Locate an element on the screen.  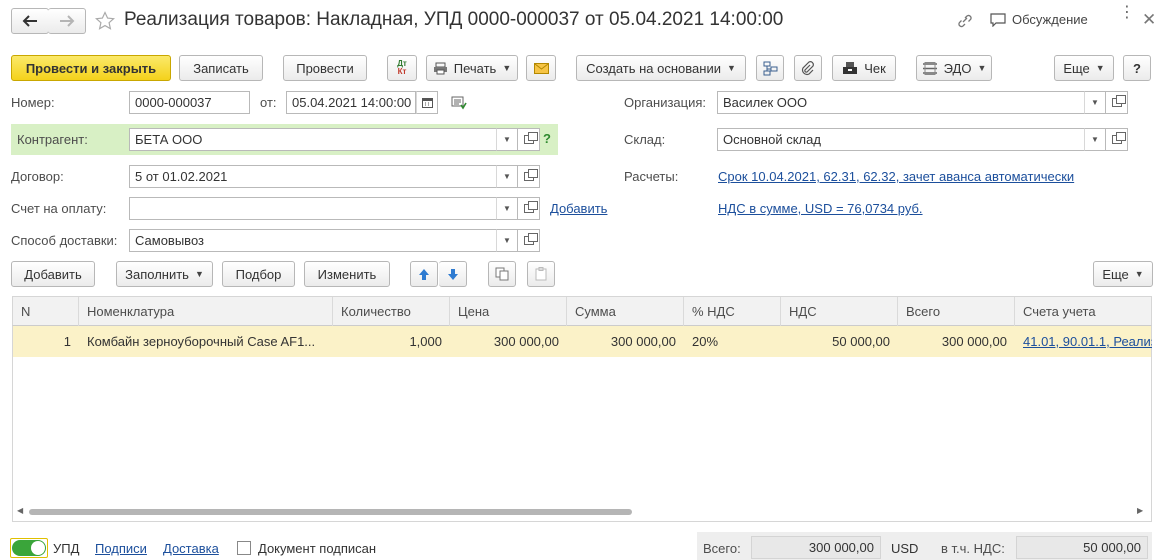
forward-button is located at coordinates (67, 21).